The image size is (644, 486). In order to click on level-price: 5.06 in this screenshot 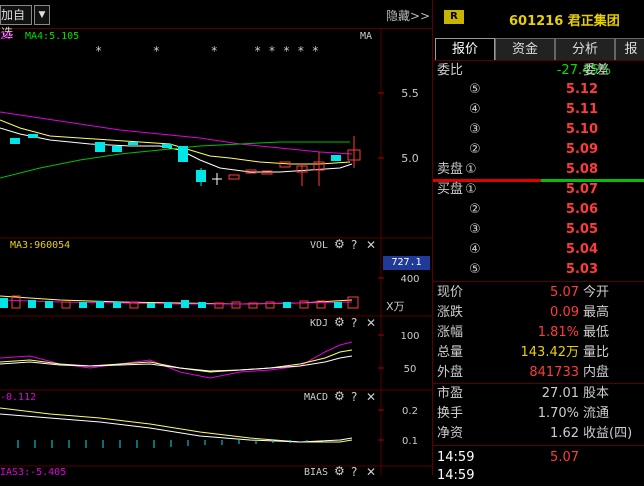, I will do `click(581, 209)`.